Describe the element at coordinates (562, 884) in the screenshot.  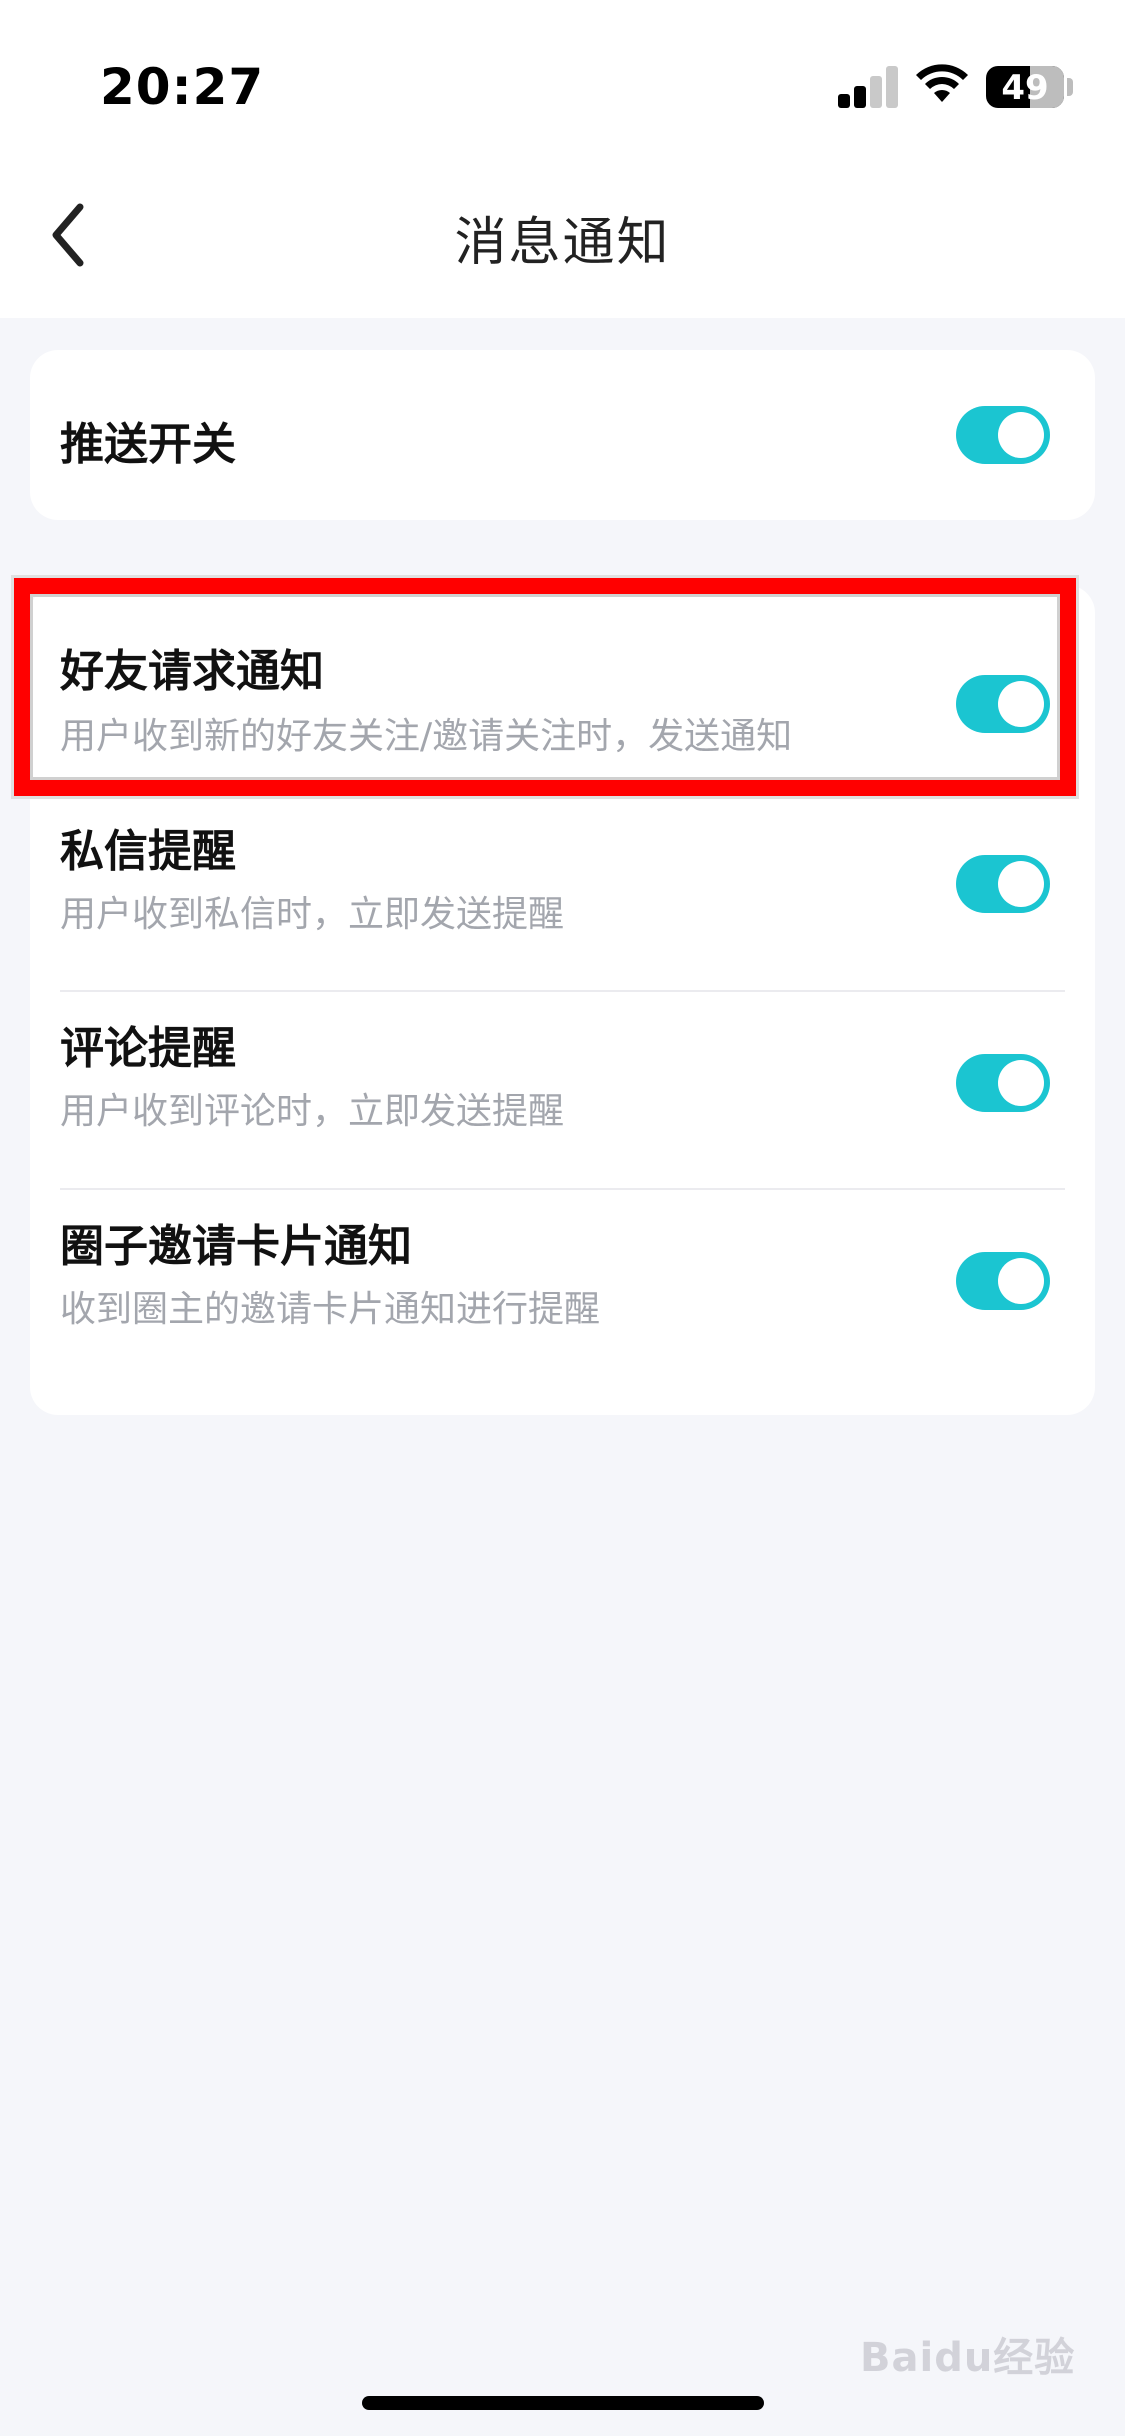
I see `list-item-private-message: 私信提醒 用户收到私信时，立即发送提醒` at that location.